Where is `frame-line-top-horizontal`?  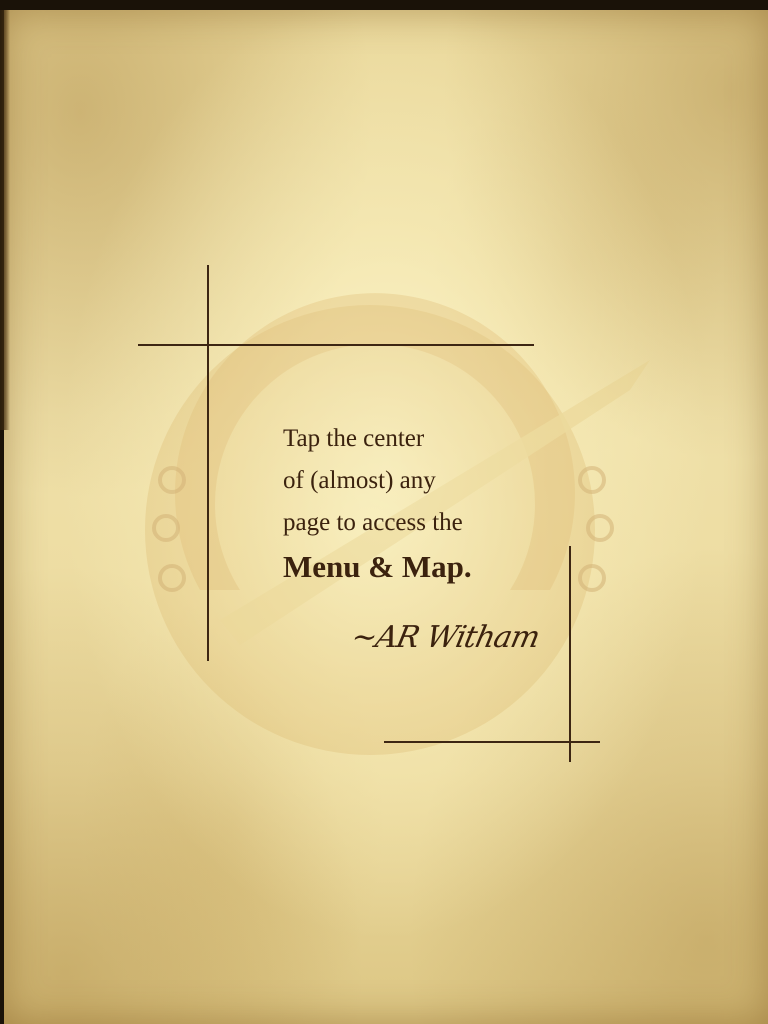 frame-line-top-horizontal is located at coordinates (336, 345).